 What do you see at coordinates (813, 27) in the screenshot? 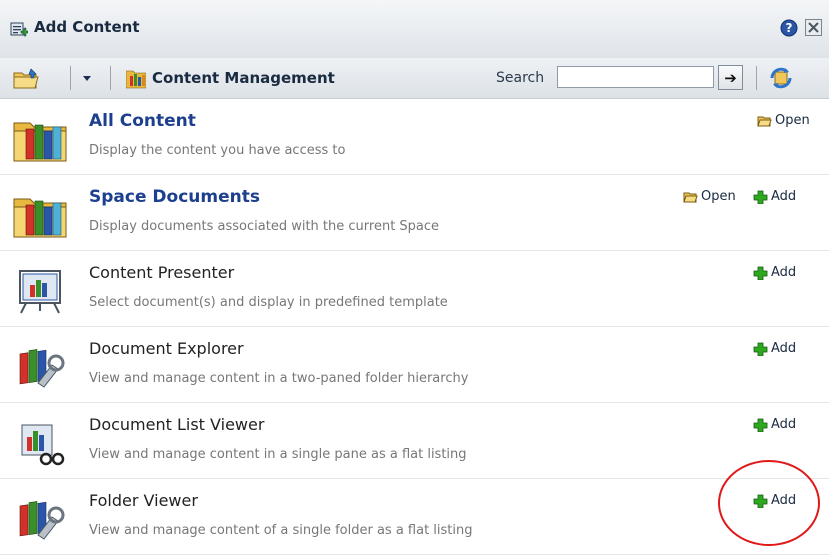
I see `close-icon` at bounding box center [813, 27].